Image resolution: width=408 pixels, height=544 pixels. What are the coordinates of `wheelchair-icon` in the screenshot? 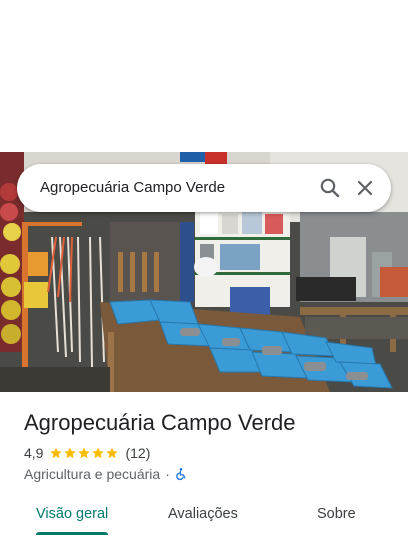 It's located at (181, 474).